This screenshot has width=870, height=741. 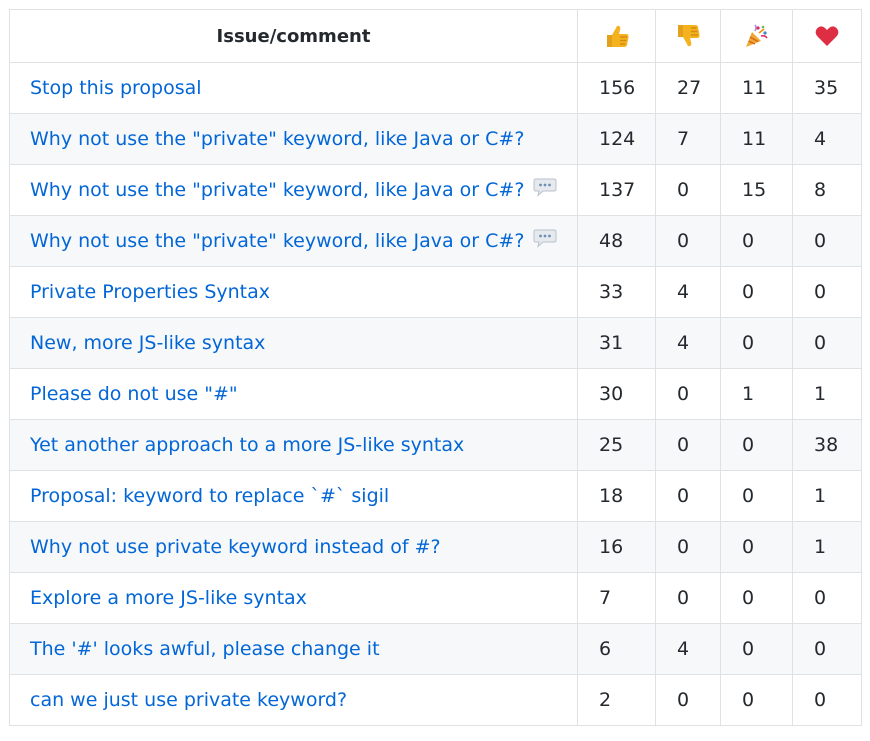 I want to click on table-row: Stop this proposal 156 27 11 35, so click(x=435, y=88).